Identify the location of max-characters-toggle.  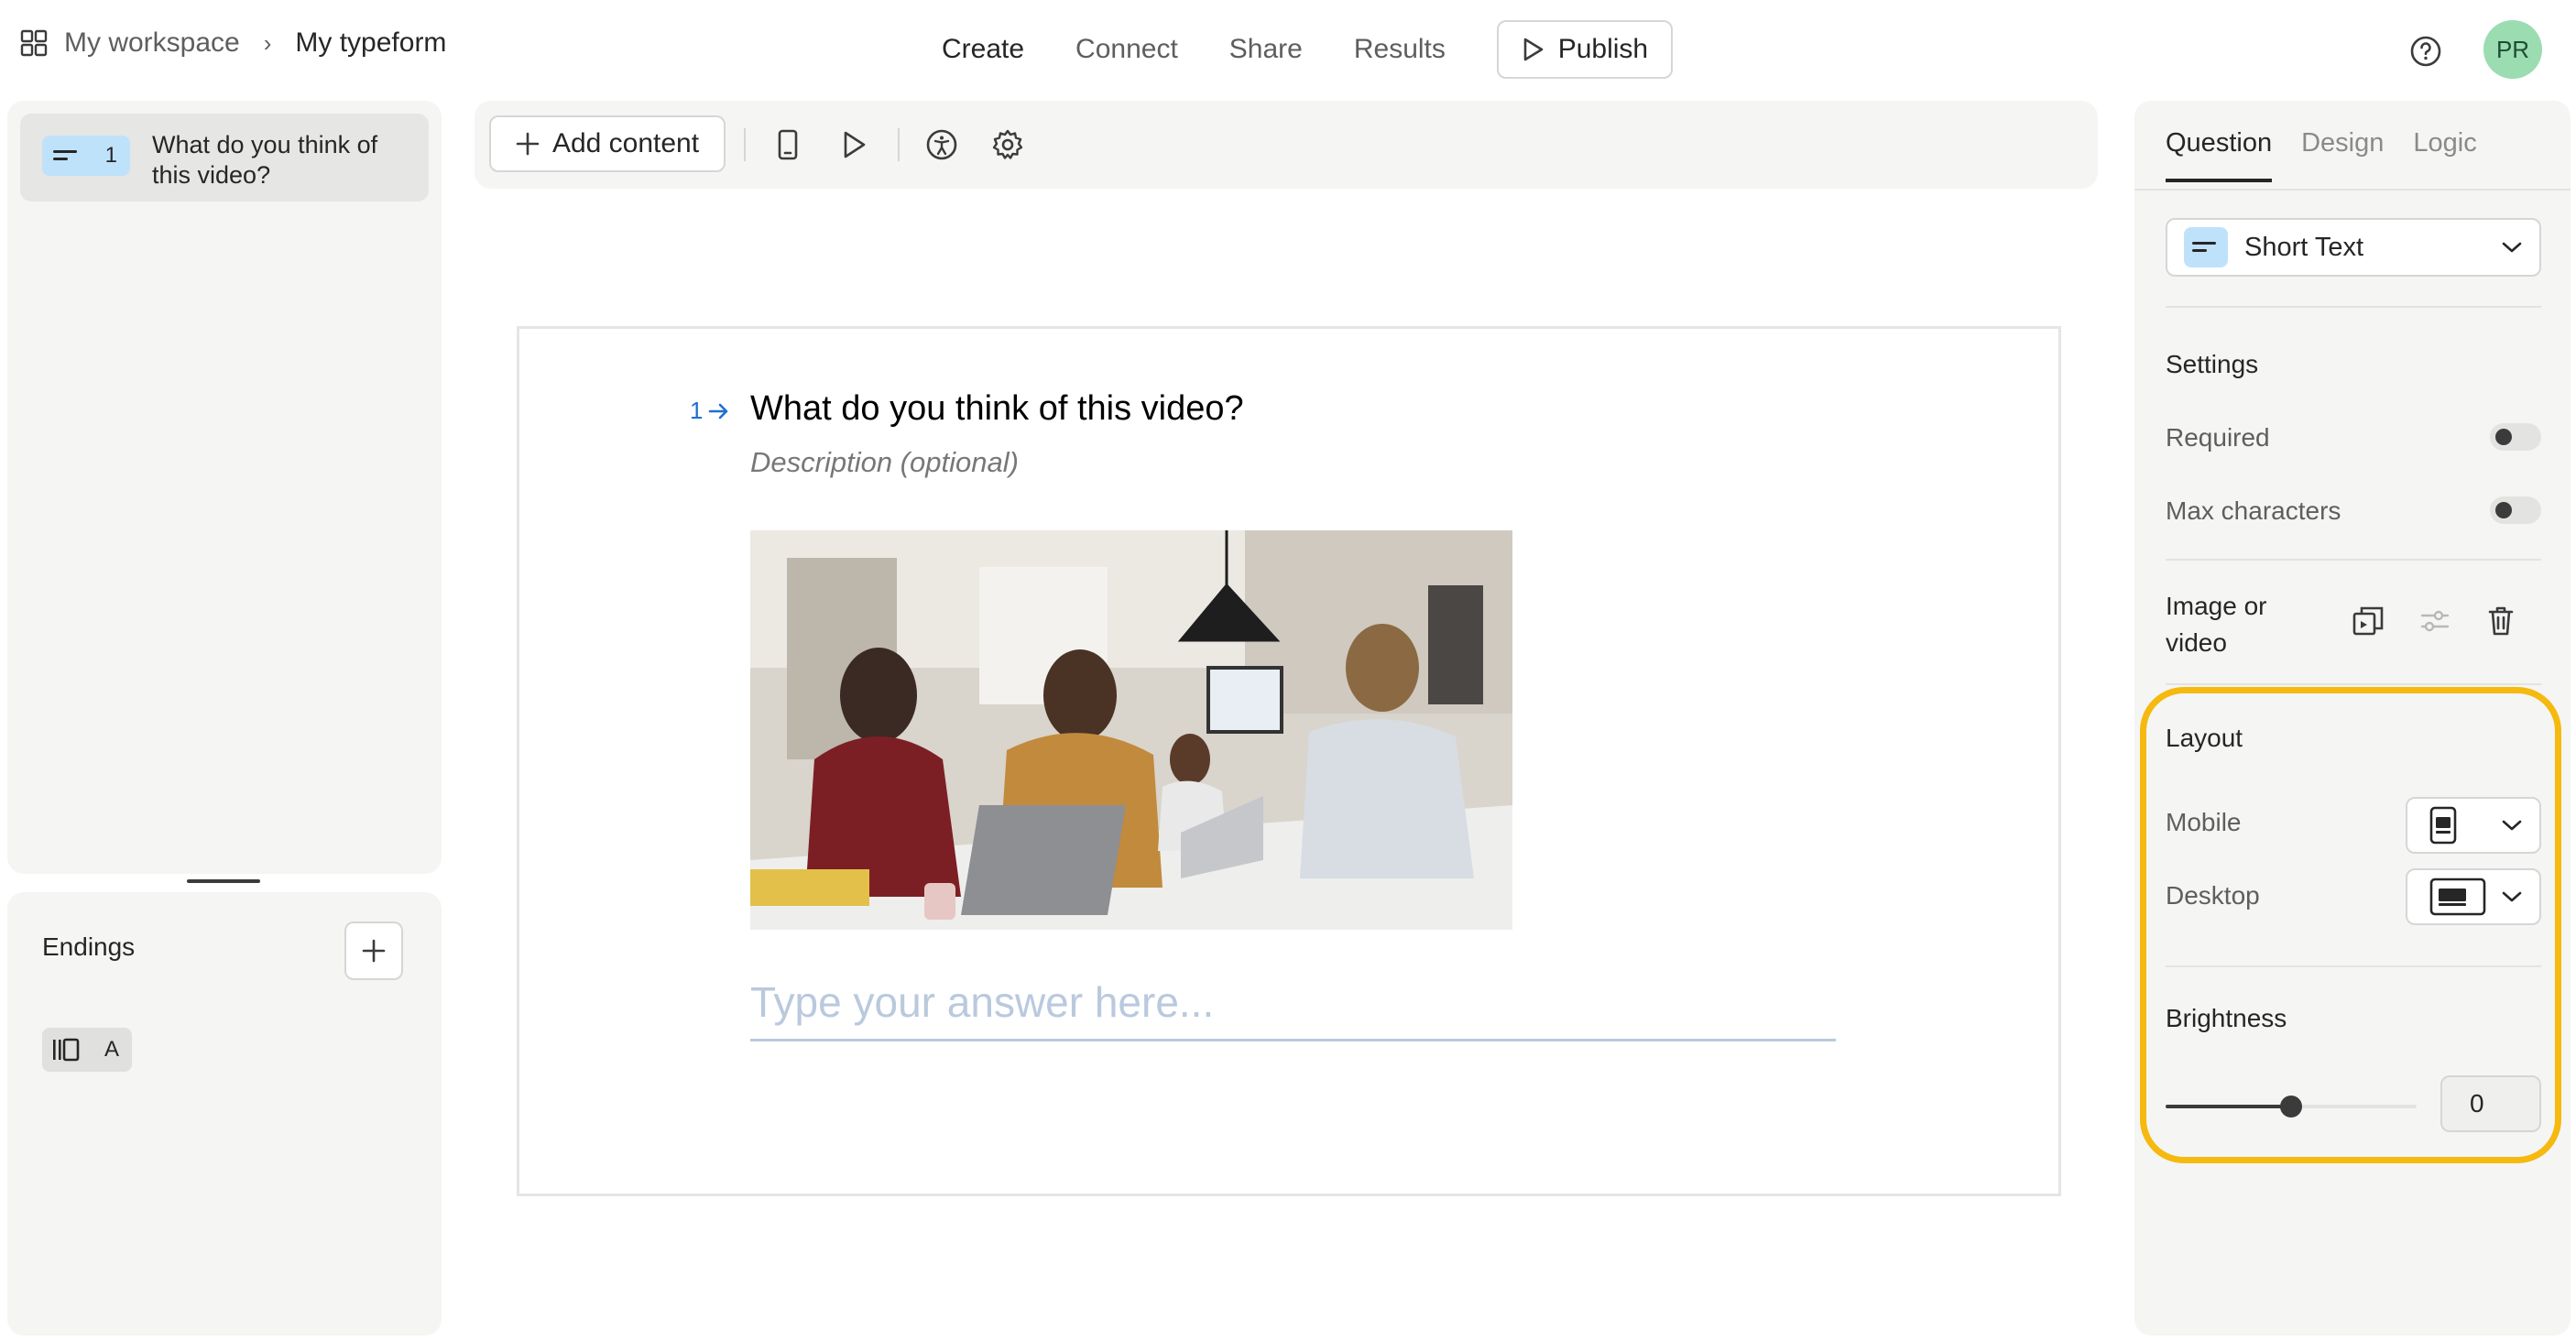
(2516, 510).